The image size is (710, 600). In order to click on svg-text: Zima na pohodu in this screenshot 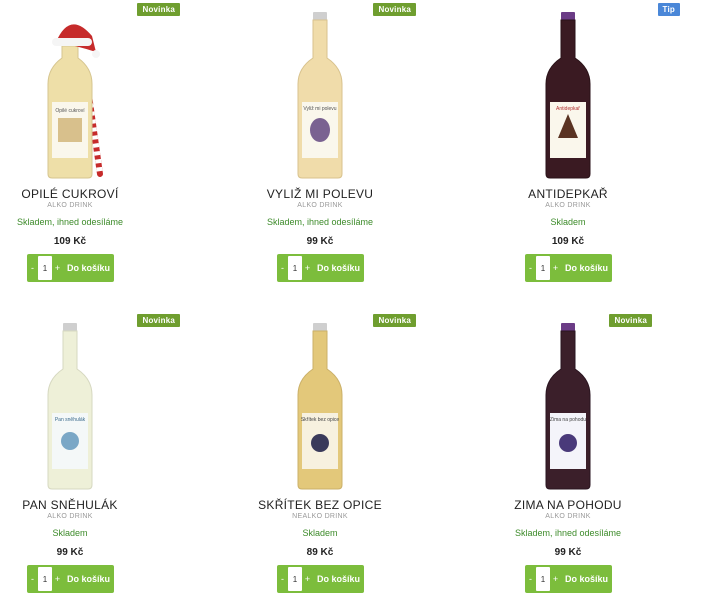, I will do `click(568, 420)`.